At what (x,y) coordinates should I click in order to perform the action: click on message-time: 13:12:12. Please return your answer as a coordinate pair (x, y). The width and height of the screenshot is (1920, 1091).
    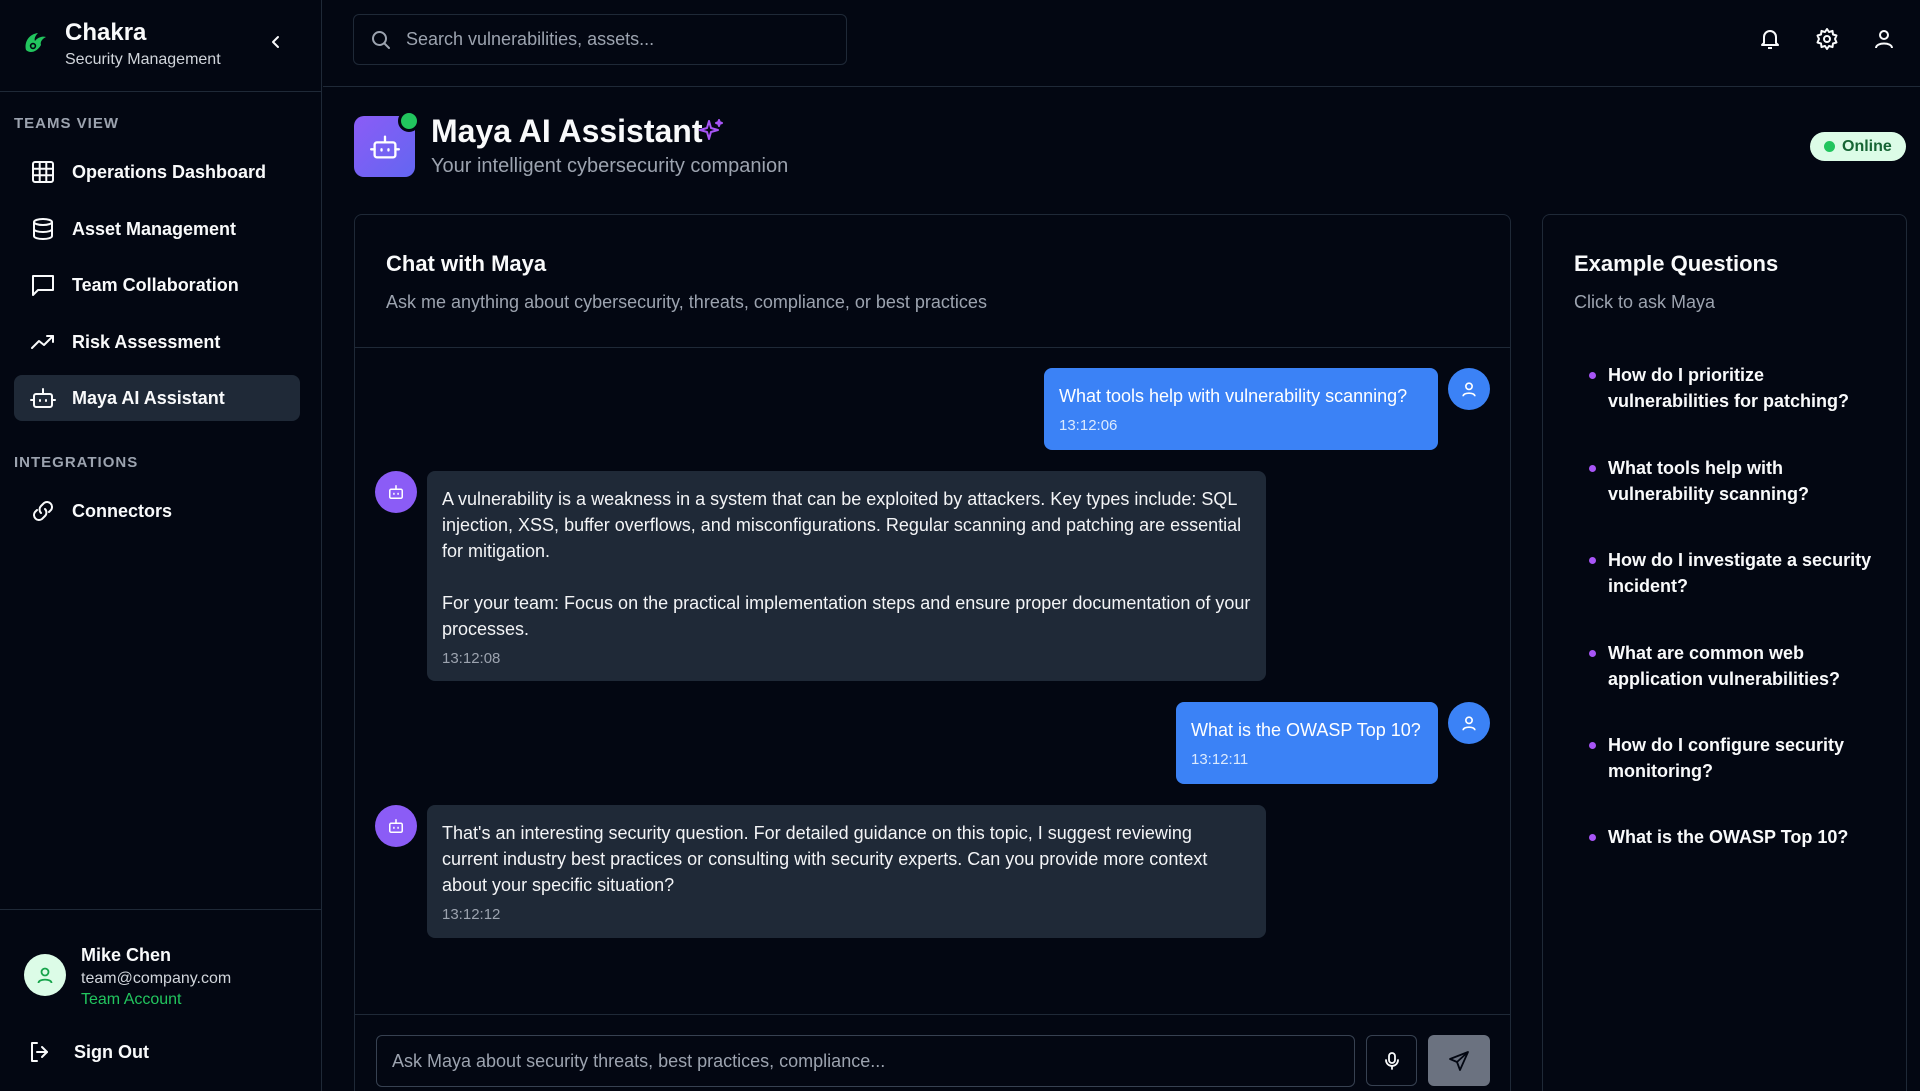
    Looking at the image, I should click on (471, 914).